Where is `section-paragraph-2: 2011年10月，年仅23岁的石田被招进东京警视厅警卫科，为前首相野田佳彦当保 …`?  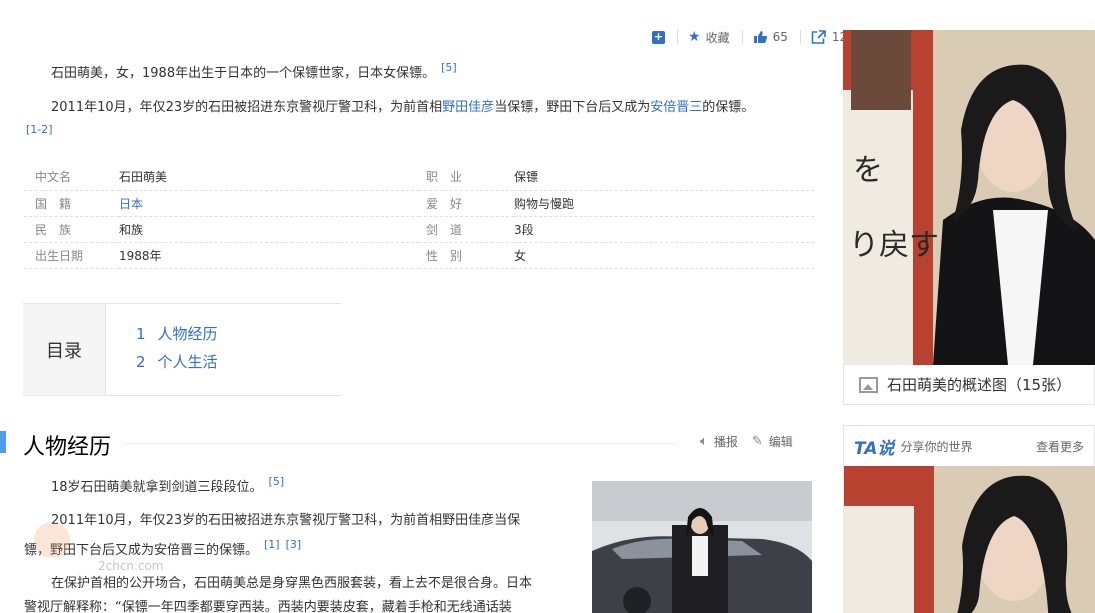 section-paragraph-2: 2011年10月，年仅23岁的石田被招进东京警视厅警卫科，为前首相野田佳彦当保 … is located at coordinates (301, 536).